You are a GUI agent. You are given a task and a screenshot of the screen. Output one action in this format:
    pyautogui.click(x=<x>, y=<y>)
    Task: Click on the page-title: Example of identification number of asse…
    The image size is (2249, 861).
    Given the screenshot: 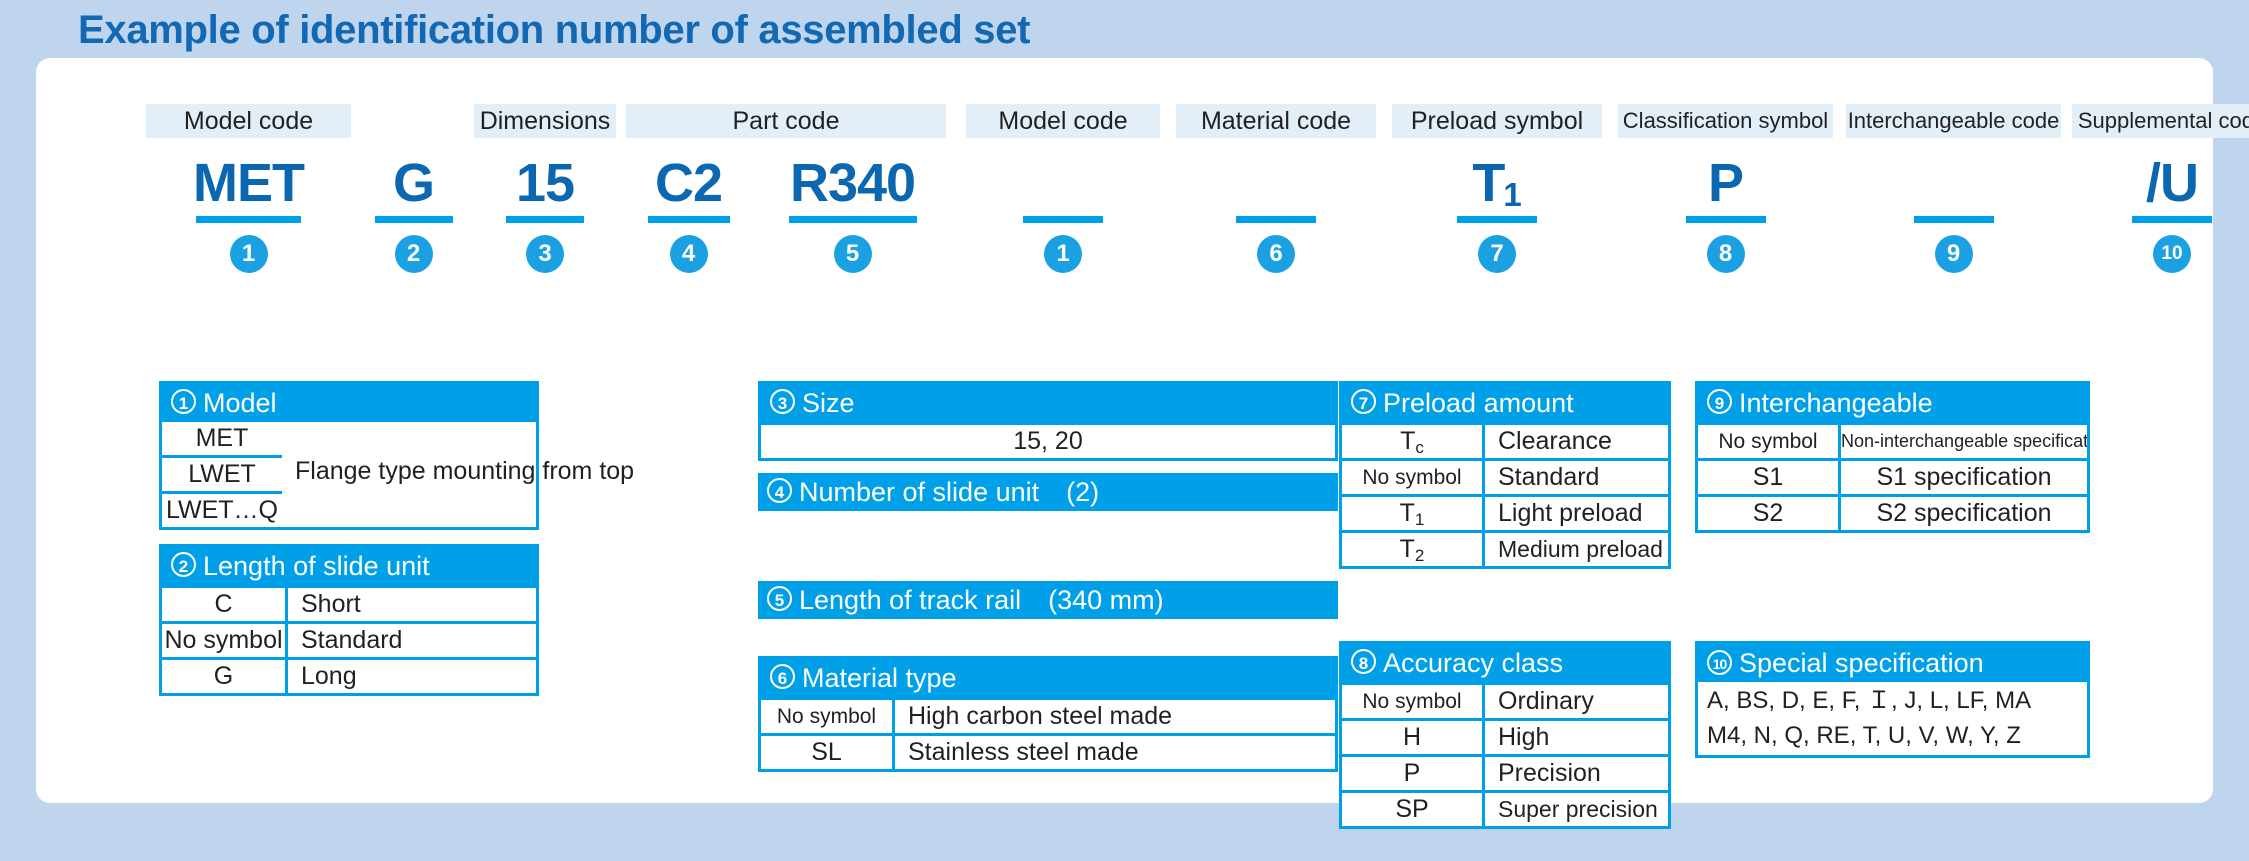 What is the action you would take?
    pyautogui.click(x=554, y=30)
    